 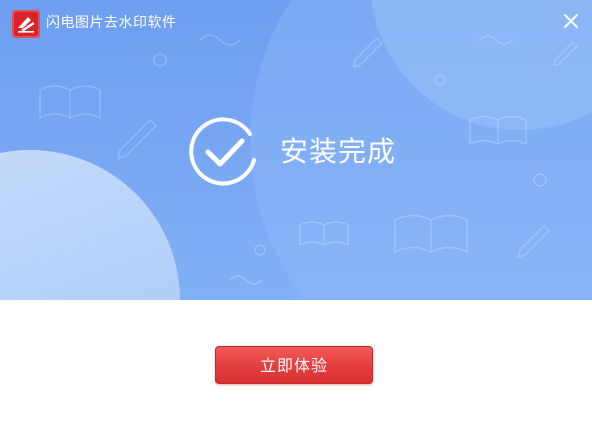 I want to click on status-message: 安装完成, so click(x=338, y=151).